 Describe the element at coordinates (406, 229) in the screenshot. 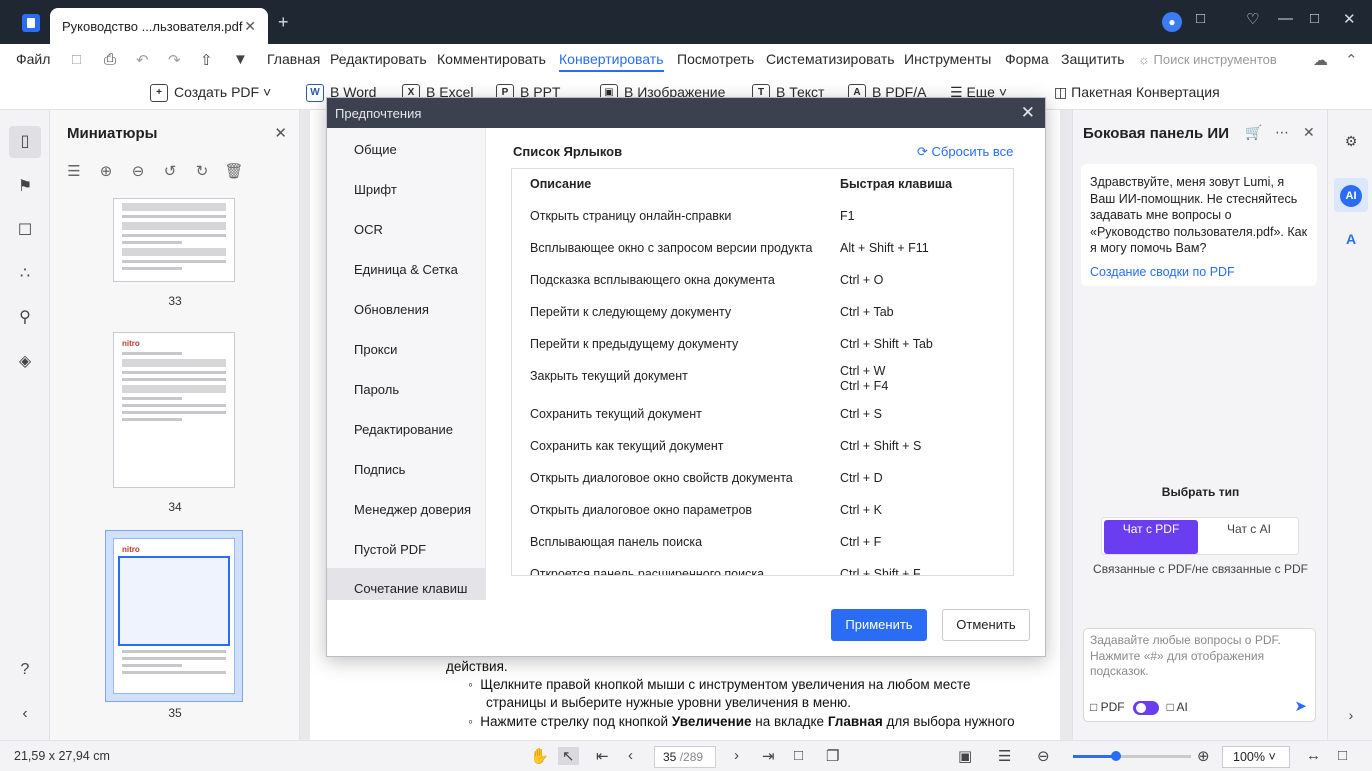

I see `nav-ocr: OCR` at that location.